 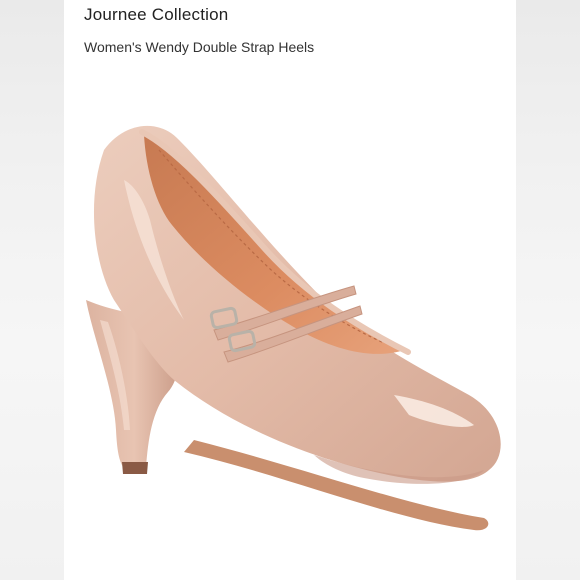 I want to click on left-edge-backdrop, so click(x=32, y=290).